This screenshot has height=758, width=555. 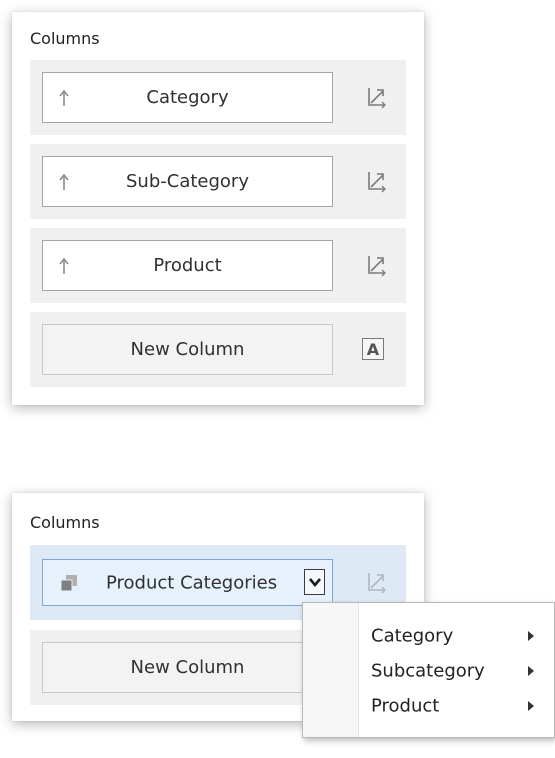 I want to click on menu-item-label: Category, so click(x=412, y=636).